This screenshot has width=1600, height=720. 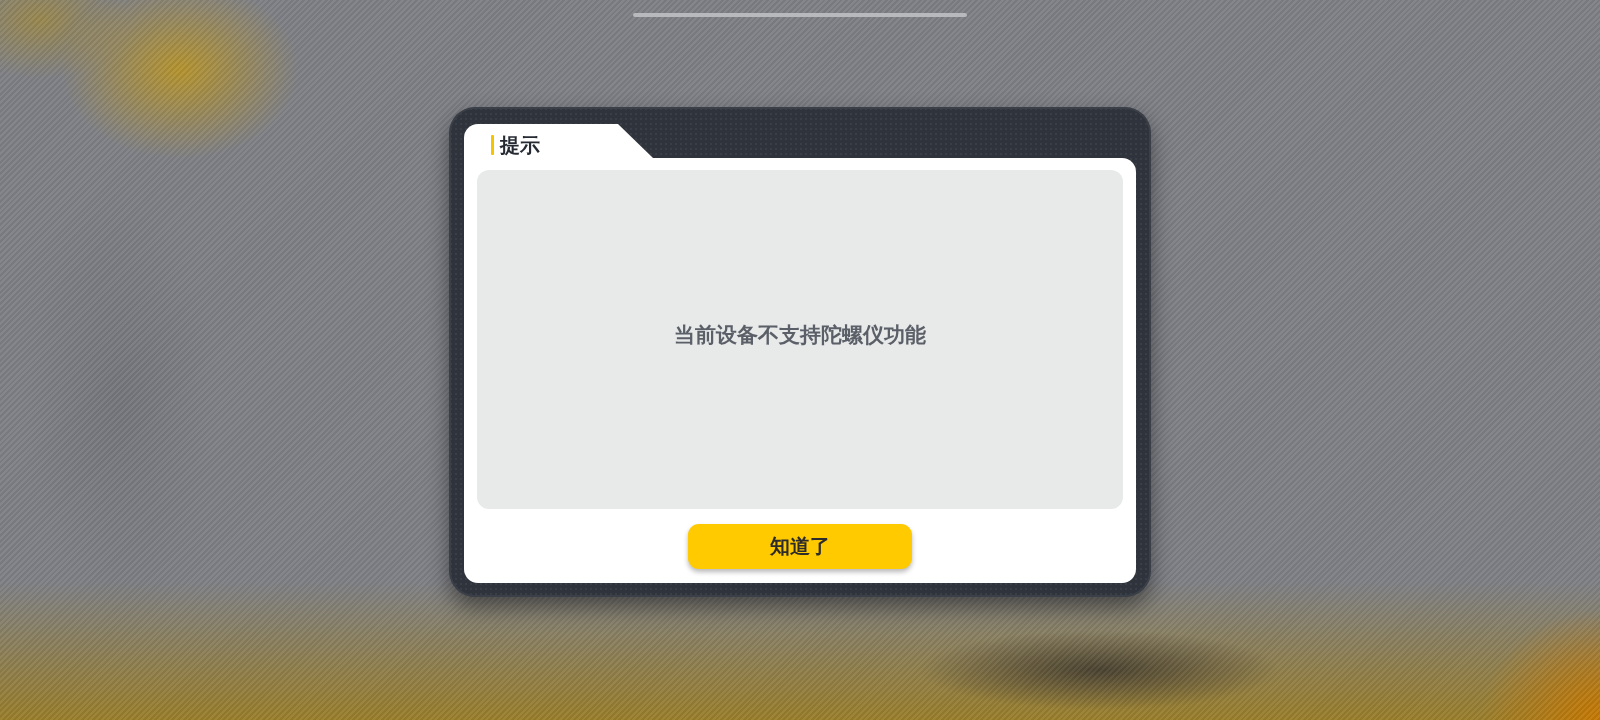 What do you see at coordinates (492, 145) in the screenshot?
I see `accent-bar-icon` at bounding box center [492, 145].